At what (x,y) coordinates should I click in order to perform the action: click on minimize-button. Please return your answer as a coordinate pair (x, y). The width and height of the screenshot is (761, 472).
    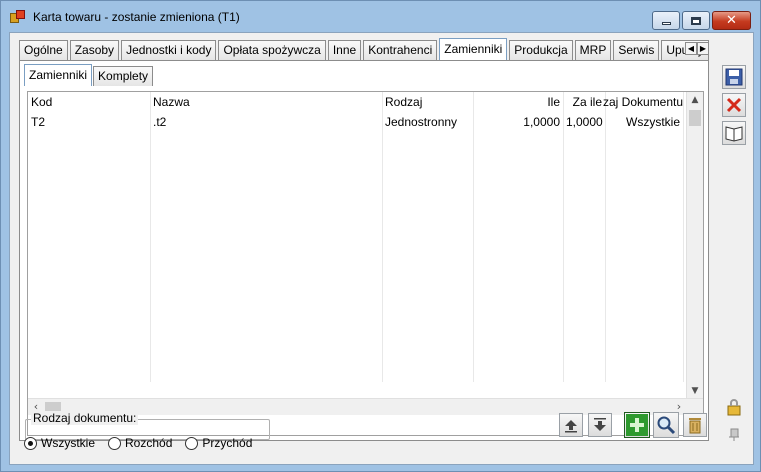
    Looking at the image, I should click on (666, 20).